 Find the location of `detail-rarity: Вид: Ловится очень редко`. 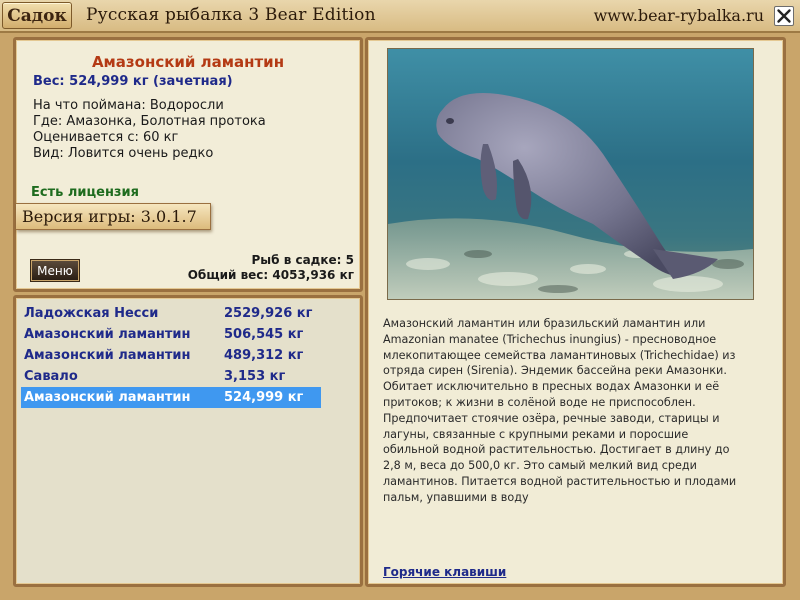

detail-rarity: Вид: Ловится очень редко is located at coordinates (123, 153).